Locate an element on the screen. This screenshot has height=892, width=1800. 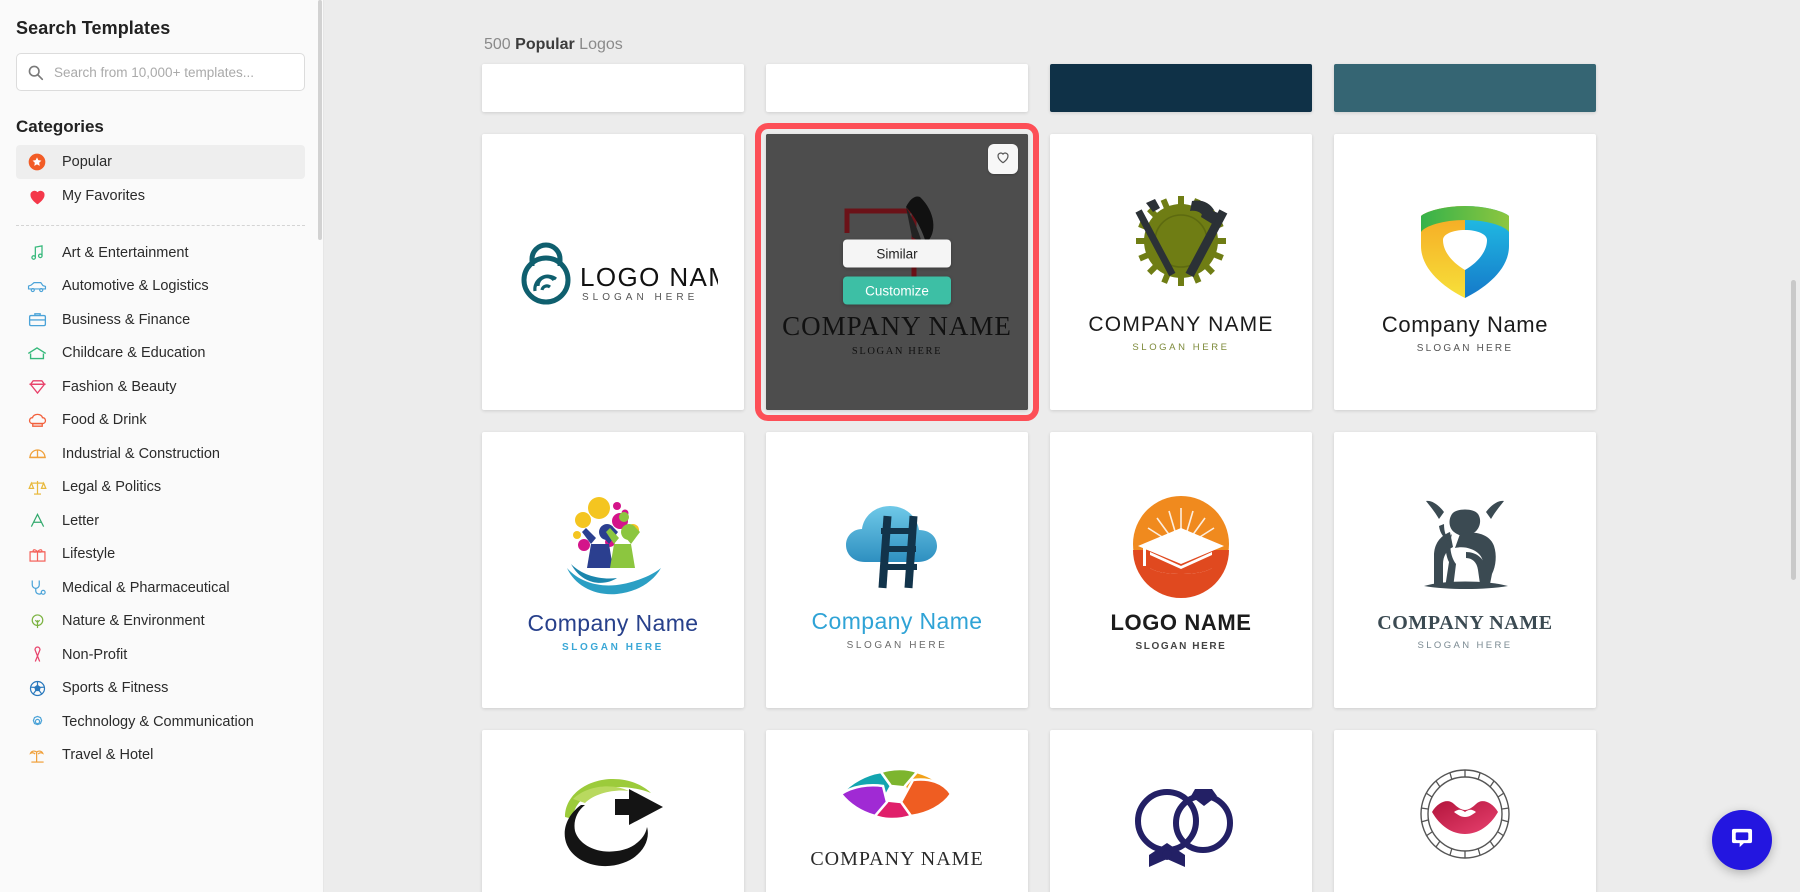
card-sunrise-graduation-logo: LOGO NAME SLOGAN HERE is located at coordinates (1181, 570).